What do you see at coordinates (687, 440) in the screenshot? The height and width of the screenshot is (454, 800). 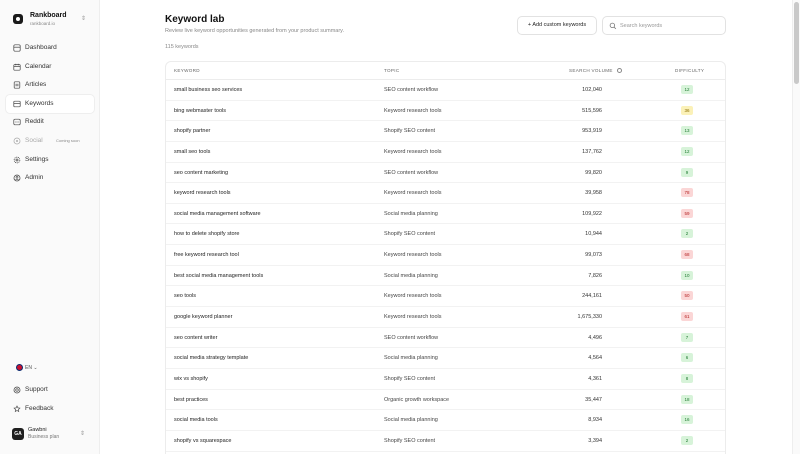 I see `difficulty-badge: 2` at bounding box center [687, 440].